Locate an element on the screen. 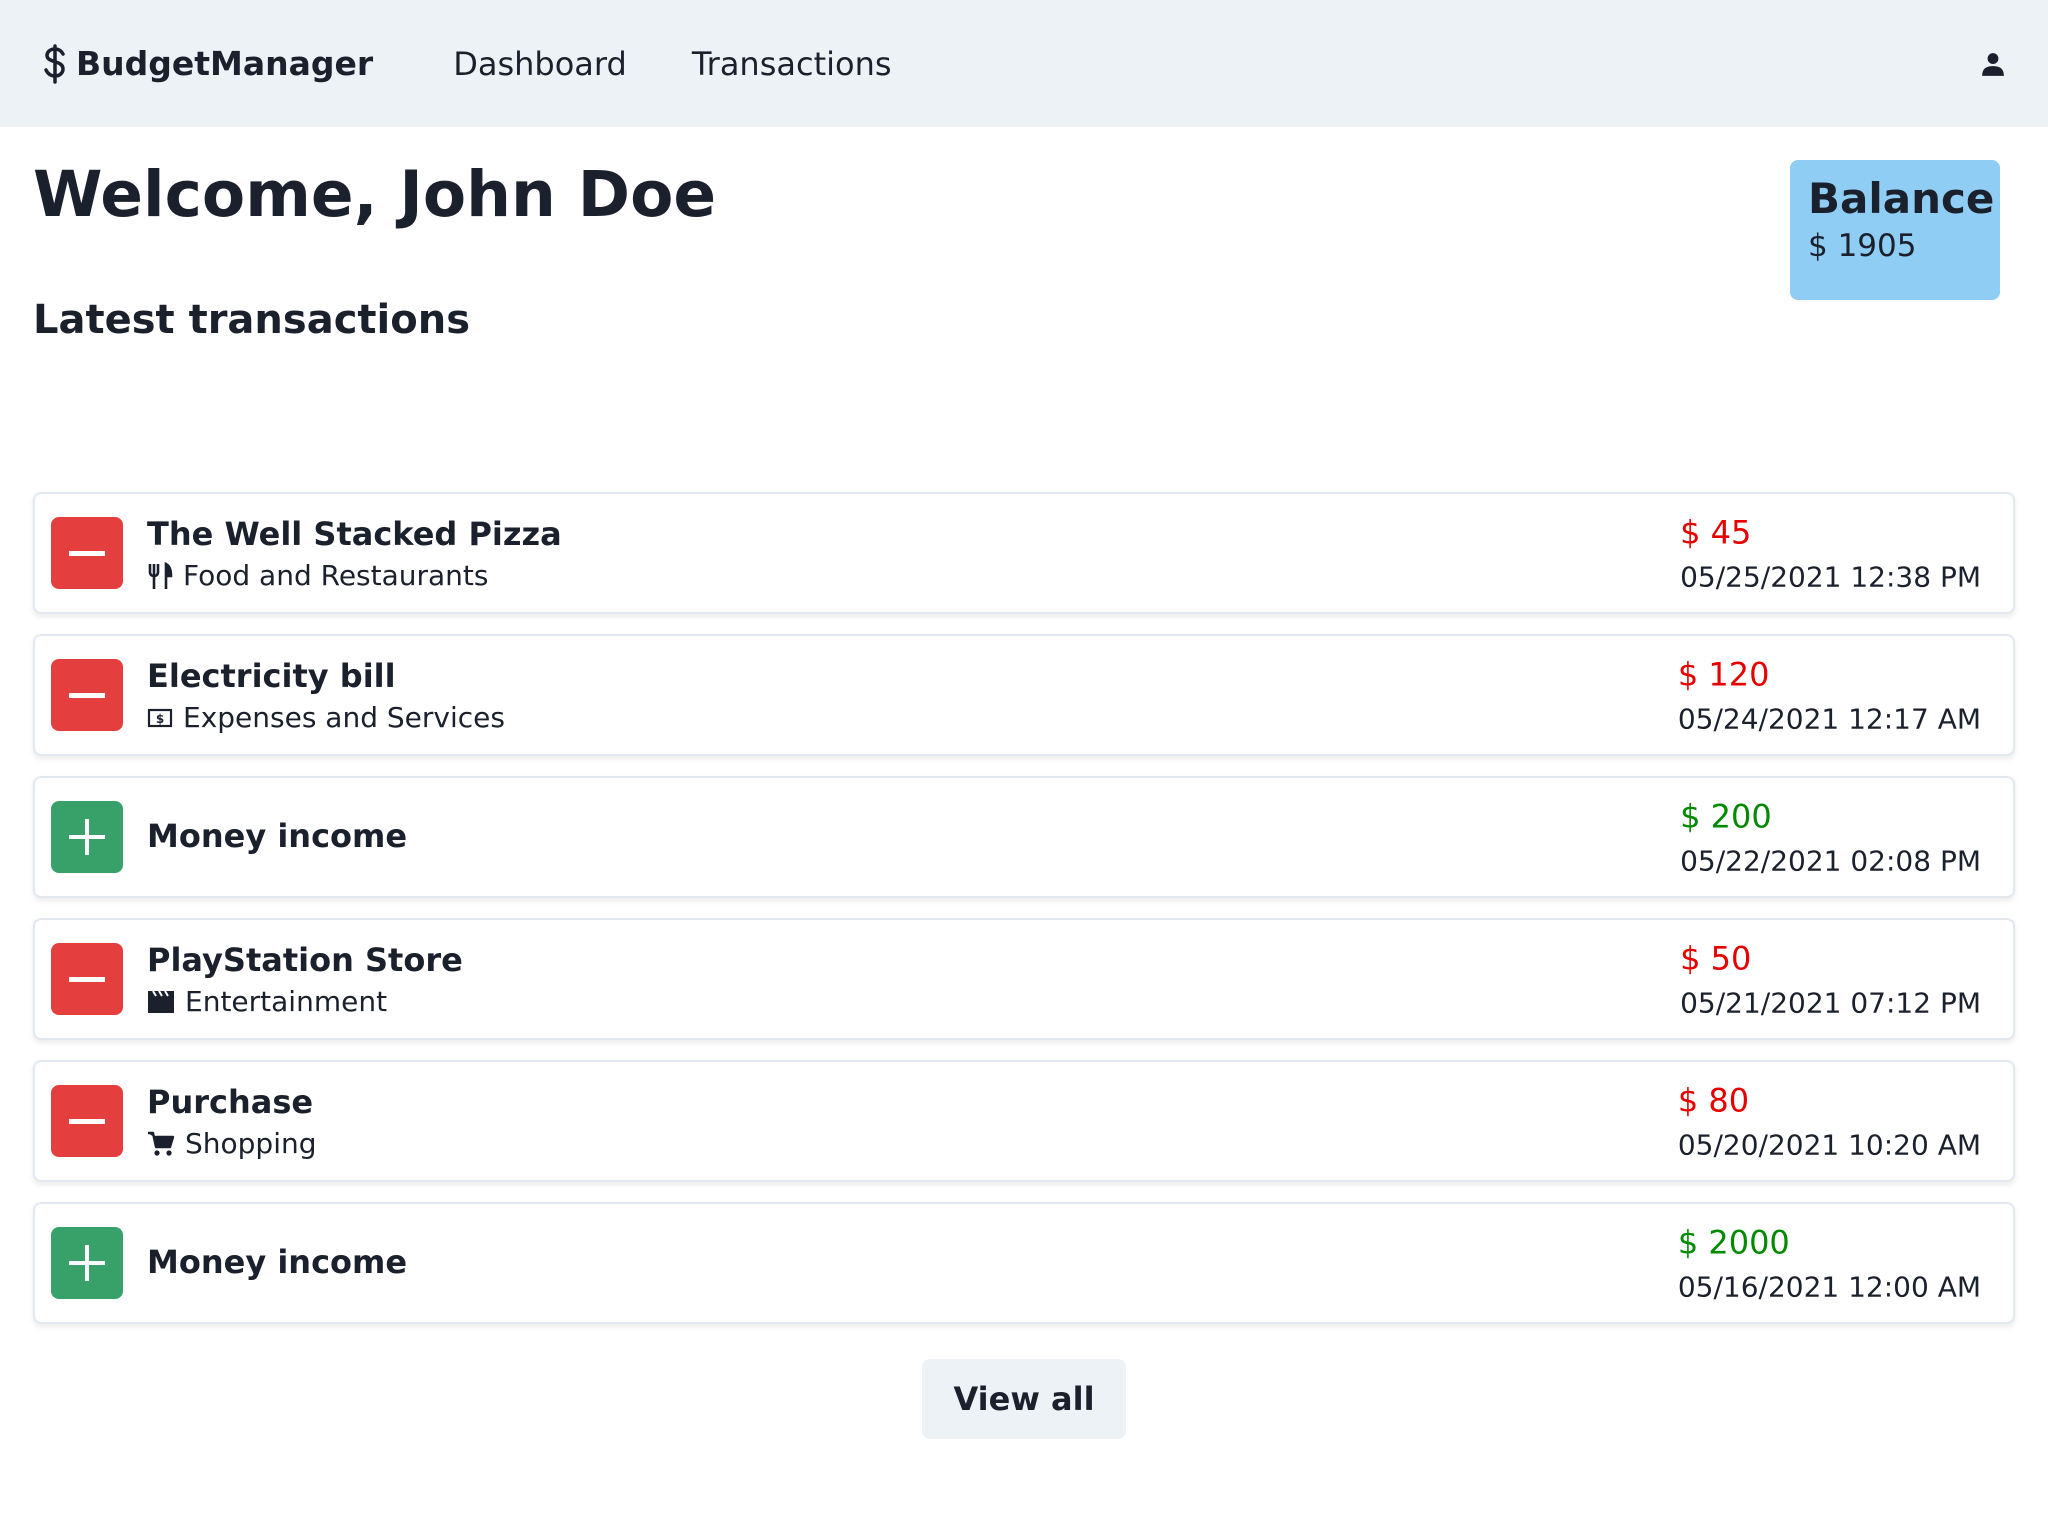 The width and height of the screenshot is (2048, 1536). transaction-date: 05/25/2021 12:38 PM is located at coordinates (1830, 577).